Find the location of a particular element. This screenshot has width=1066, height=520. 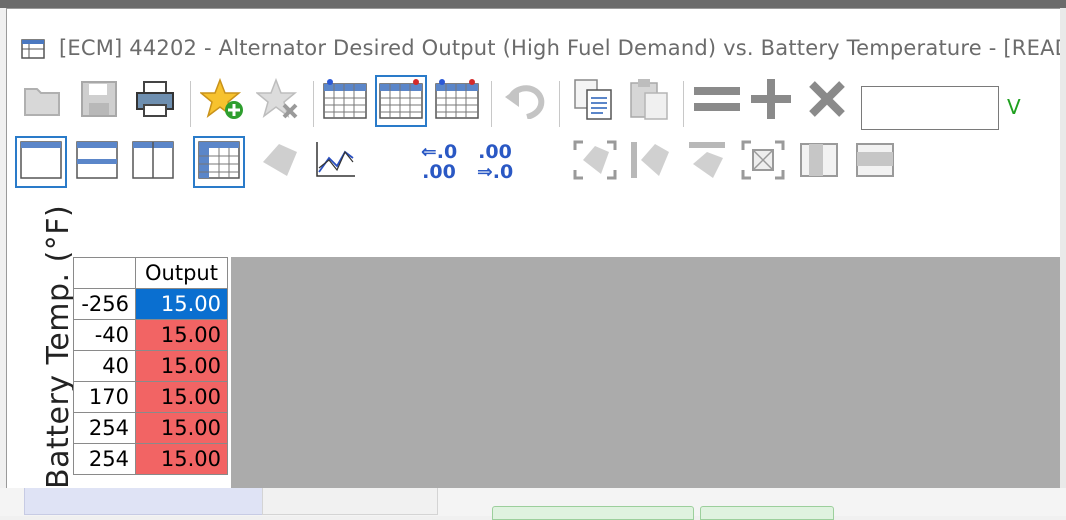

equals-icon is located at coordinates (717, 101).